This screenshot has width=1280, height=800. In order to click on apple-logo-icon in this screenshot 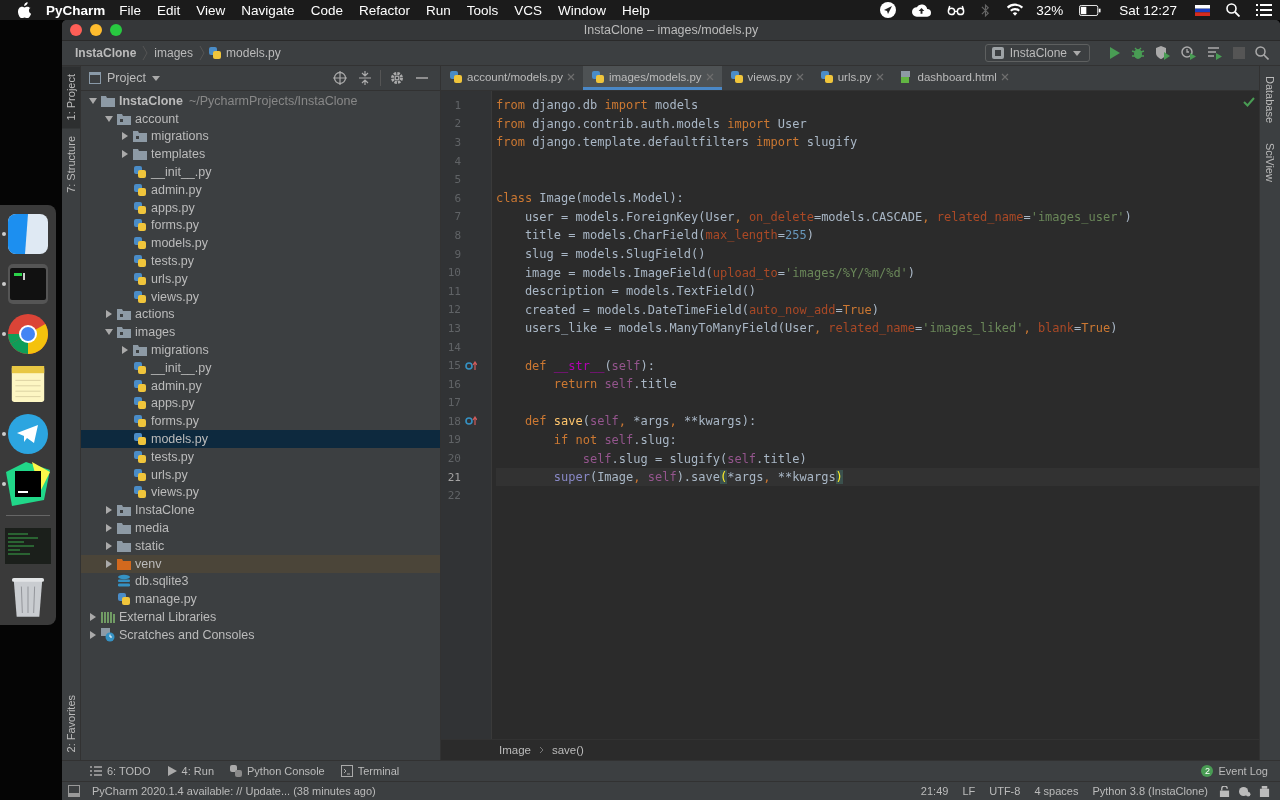, I will do `click(25, 10)`.